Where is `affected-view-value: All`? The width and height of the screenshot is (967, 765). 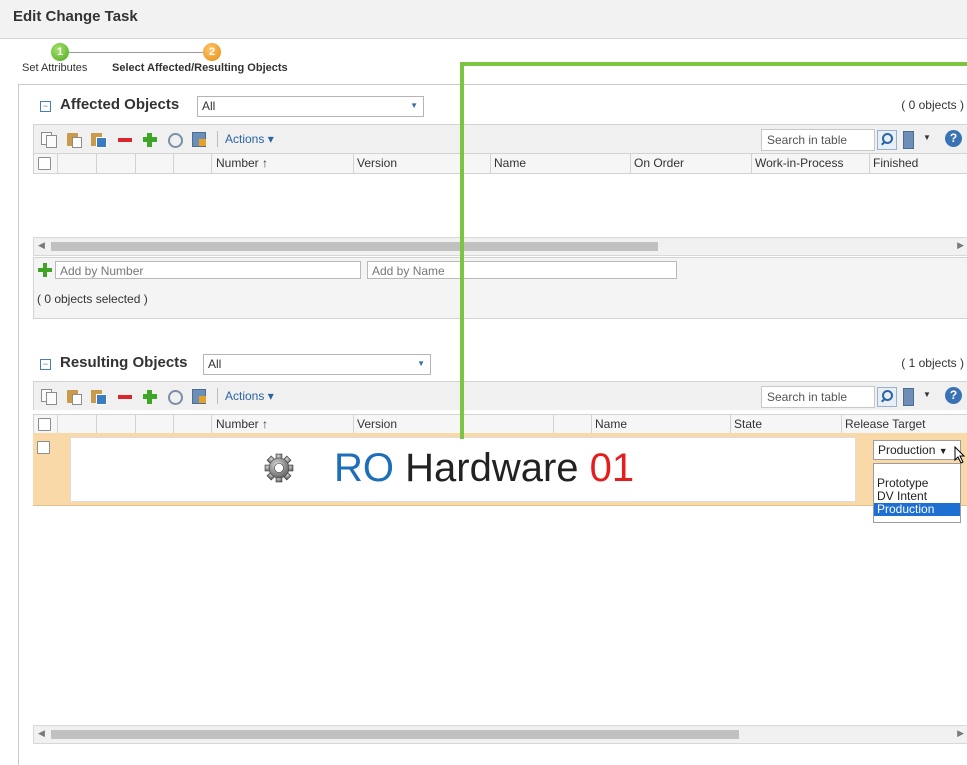
affected-view-value: All is located at coordinates (209, 106).